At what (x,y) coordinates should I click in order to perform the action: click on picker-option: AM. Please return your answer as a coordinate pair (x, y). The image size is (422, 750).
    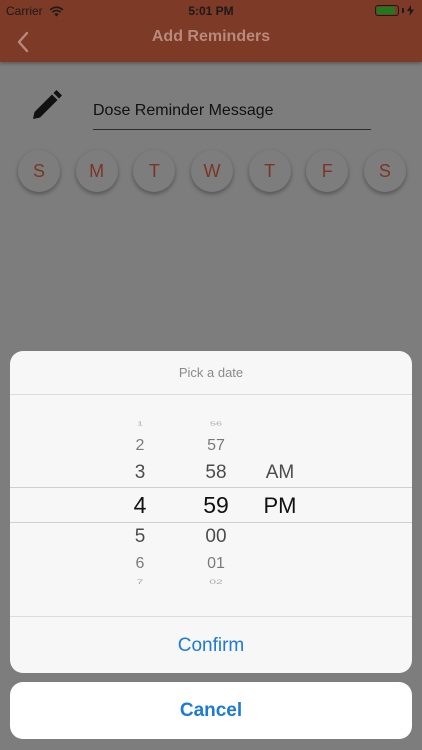
    Looking at the image, I should click on (280, 473).